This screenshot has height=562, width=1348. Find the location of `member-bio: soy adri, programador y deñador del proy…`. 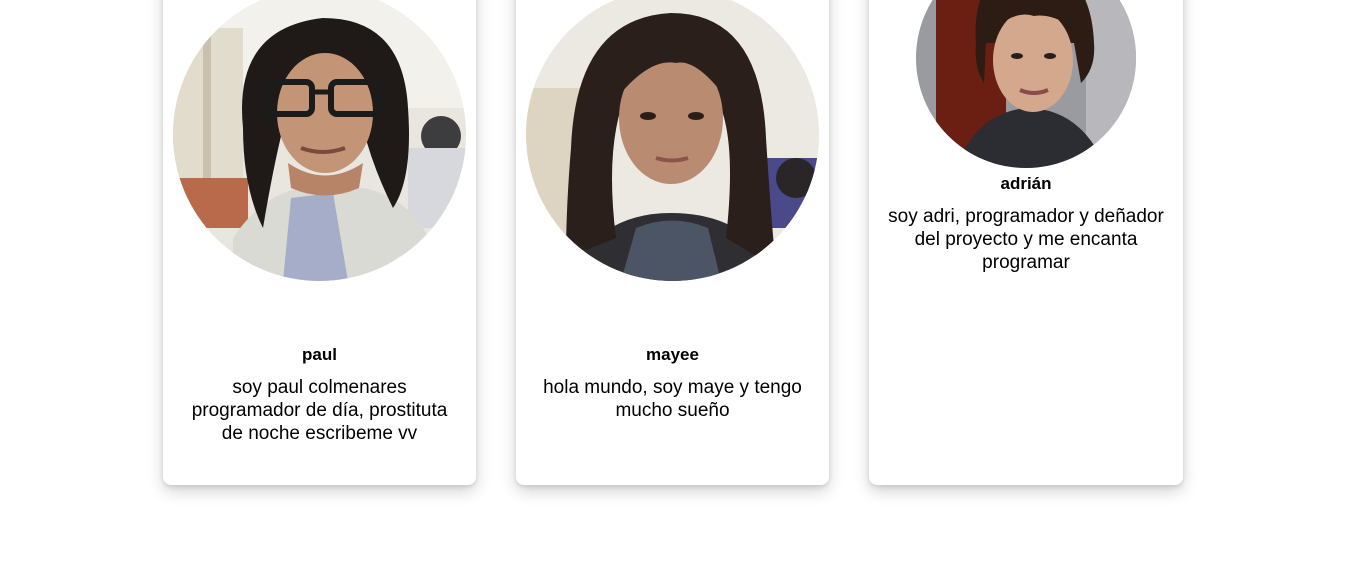

member-bio: soy adri, programador y deñador del proy… is located at coordinates (1026, 239).